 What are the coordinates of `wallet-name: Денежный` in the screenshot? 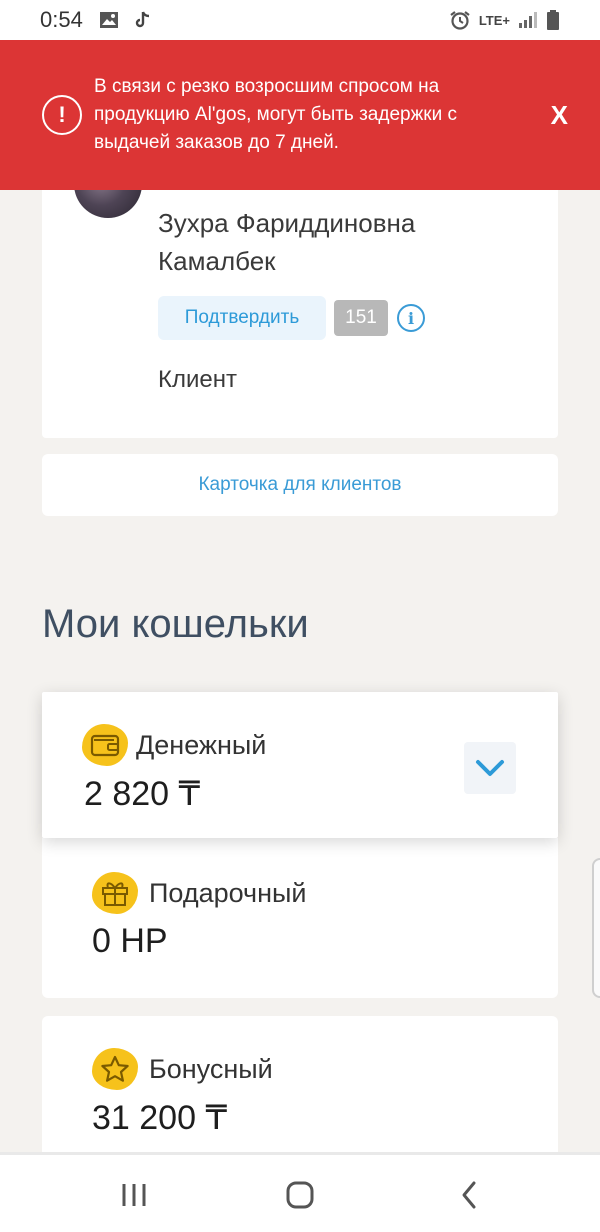 It's located at (201, 745).